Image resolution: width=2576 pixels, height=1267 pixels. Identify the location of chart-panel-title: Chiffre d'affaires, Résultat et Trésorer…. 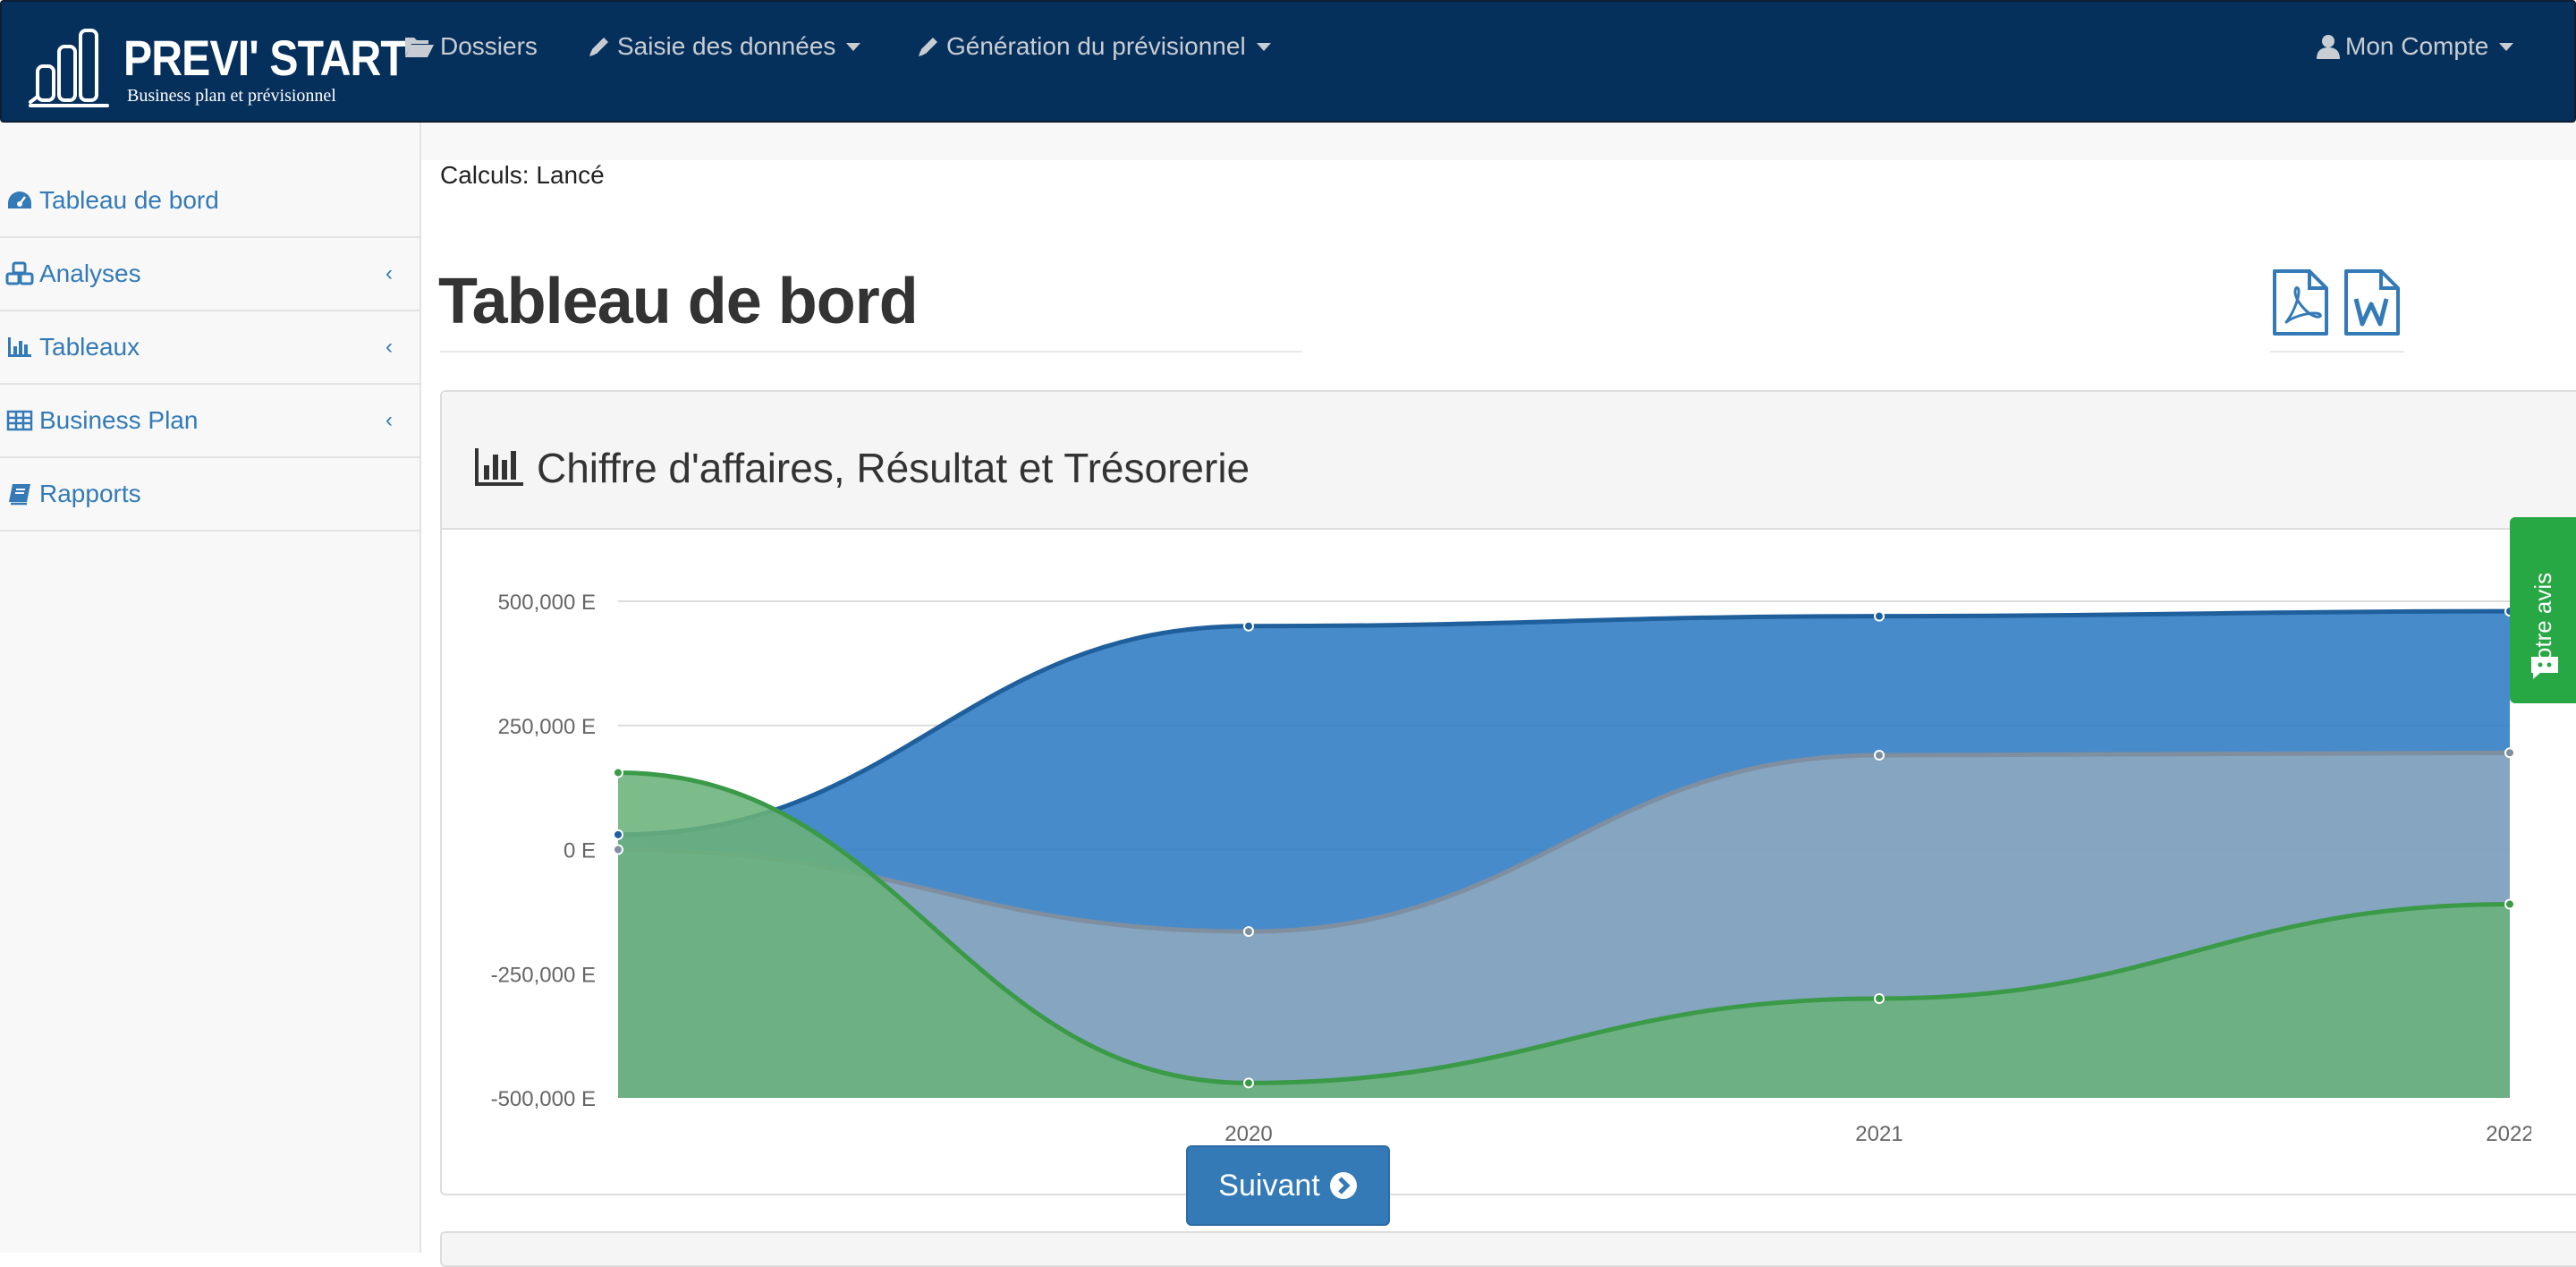
(893, 468).